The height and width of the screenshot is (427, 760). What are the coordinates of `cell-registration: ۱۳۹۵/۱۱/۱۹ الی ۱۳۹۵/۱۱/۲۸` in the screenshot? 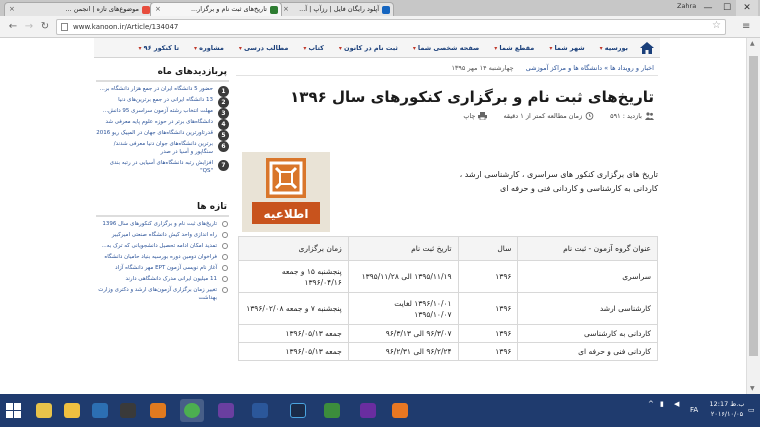 It's located at (403, 276).